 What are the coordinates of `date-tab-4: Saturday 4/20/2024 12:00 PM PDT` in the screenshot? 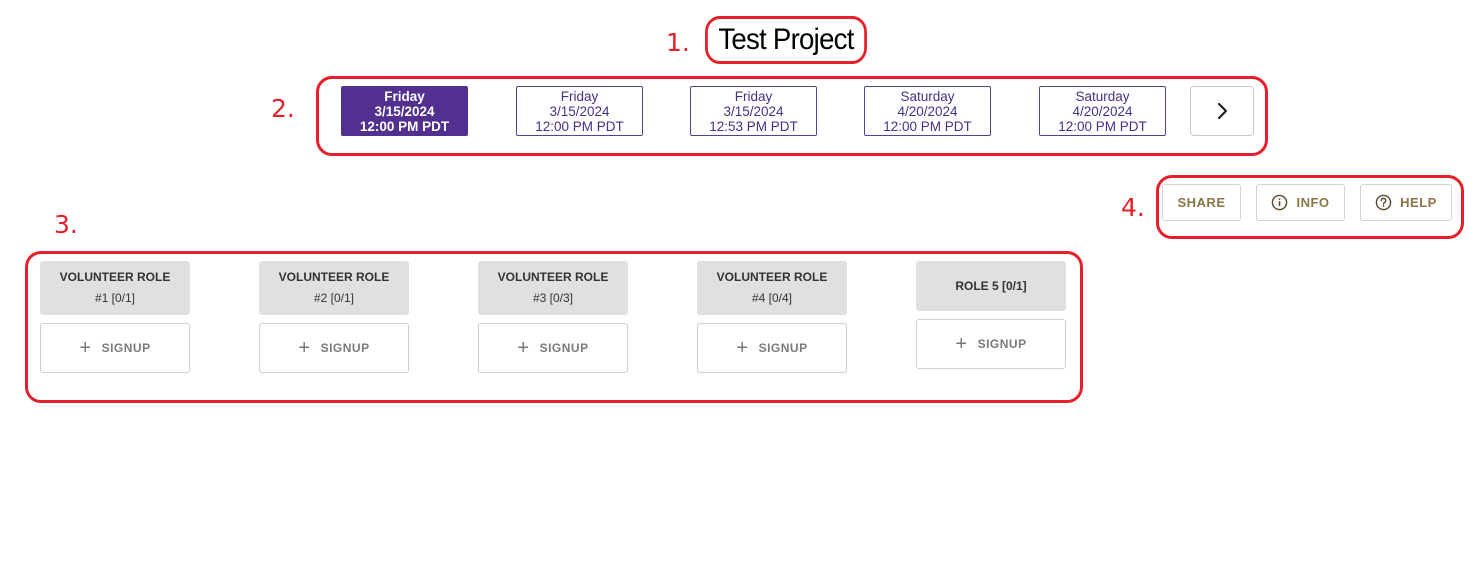 It's located at (927, 111).